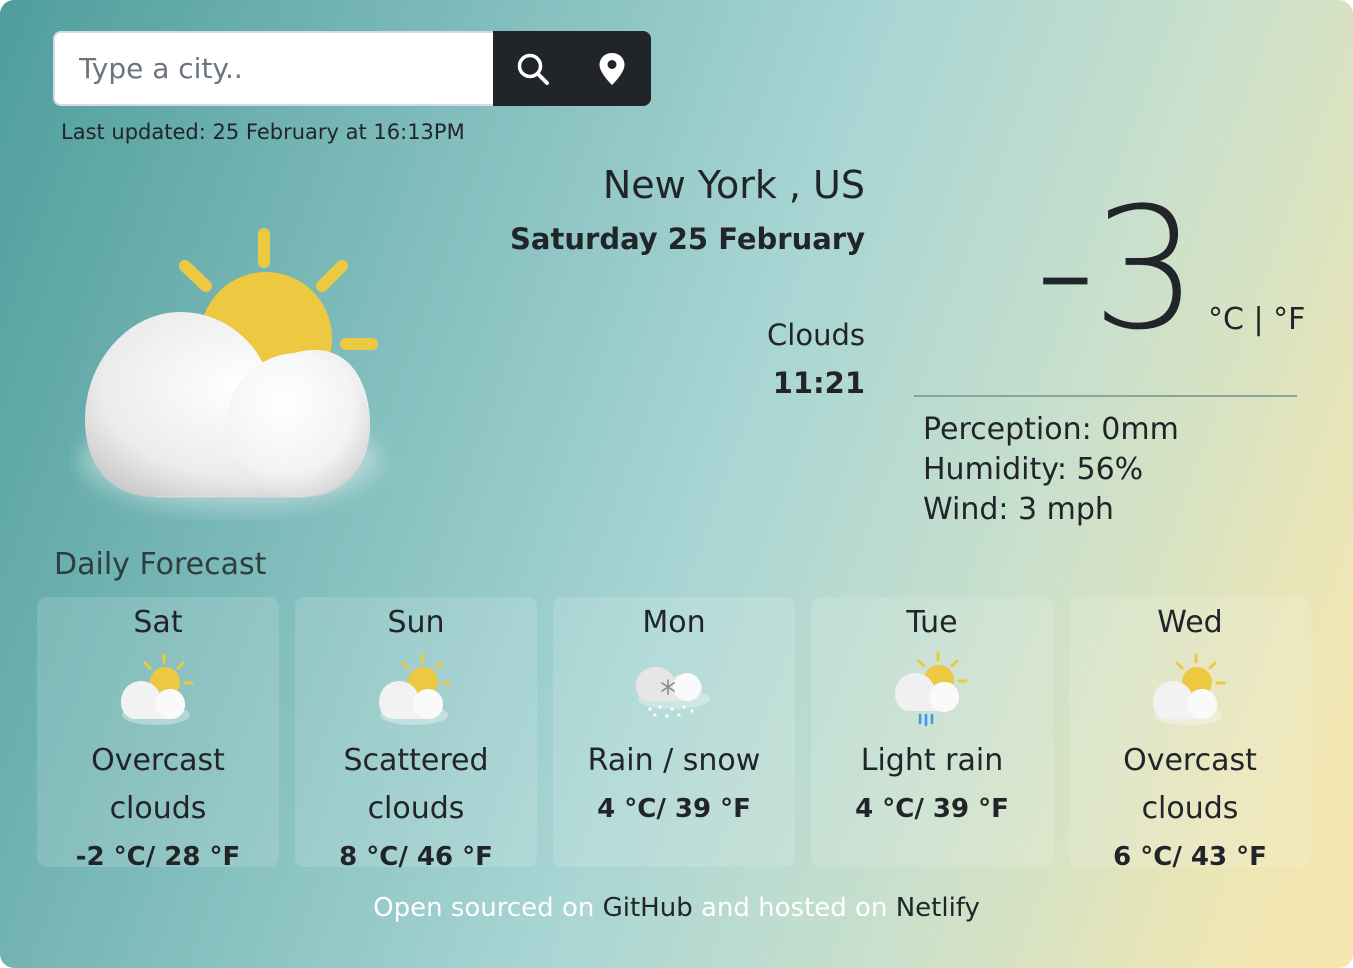 The height and width of the screenshot is (968, 1353). I want to click on forecast-description: Light rain, so click(932, 761).